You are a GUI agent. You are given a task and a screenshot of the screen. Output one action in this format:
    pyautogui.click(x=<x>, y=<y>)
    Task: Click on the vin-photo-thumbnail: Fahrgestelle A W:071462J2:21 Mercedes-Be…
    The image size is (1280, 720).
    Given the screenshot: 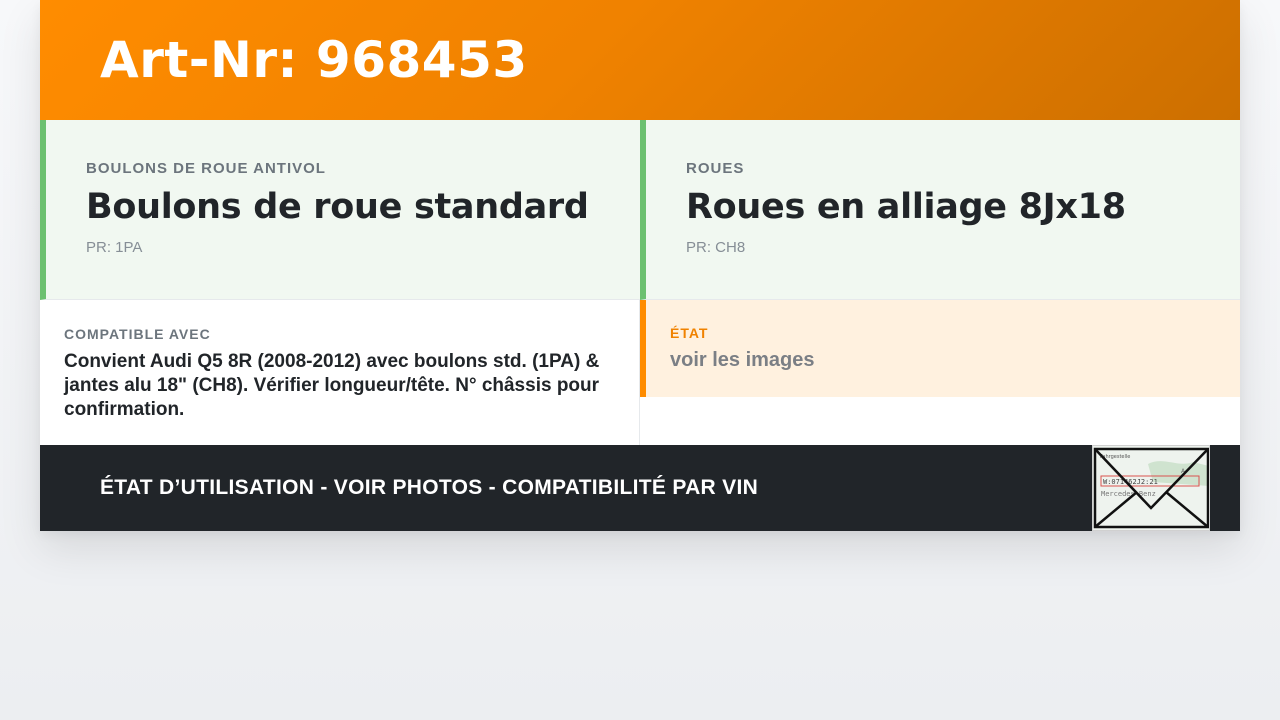 What is the action you would take?
    pyautogui.click(x=1151, y=488)
    